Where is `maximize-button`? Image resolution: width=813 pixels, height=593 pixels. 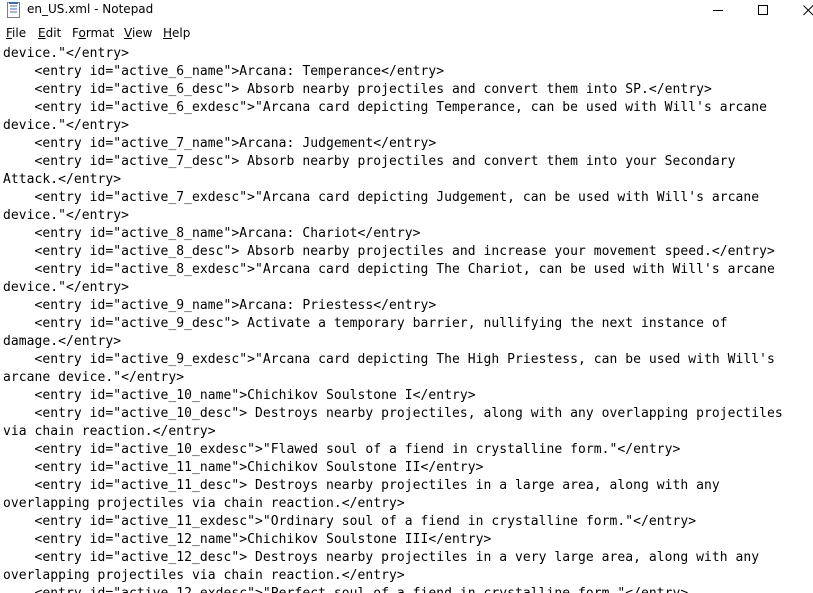
maximize-button is located at coordinates (763, 10).